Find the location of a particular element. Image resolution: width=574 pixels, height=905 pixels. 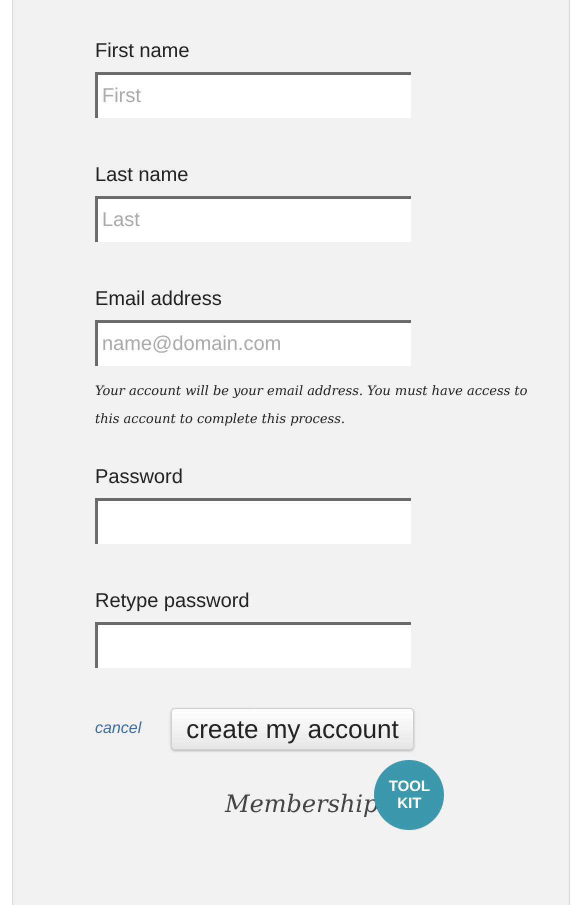

create-account-button: create my account is located at coordinates (292, 729).